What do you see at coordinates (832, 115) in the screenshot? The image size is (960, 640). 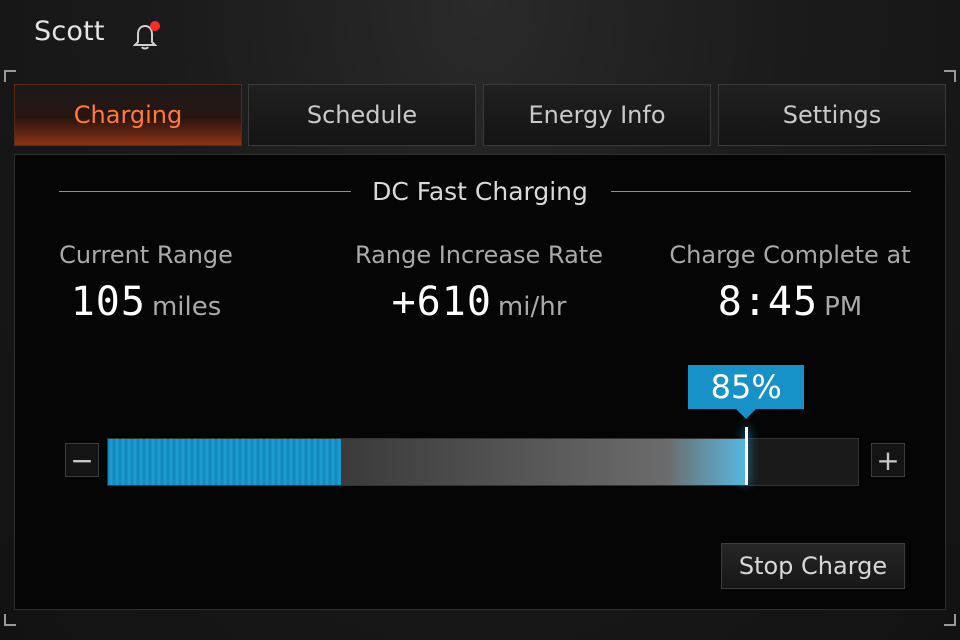 I see `tab-settings: Settings` at bounding box center [832, 115].